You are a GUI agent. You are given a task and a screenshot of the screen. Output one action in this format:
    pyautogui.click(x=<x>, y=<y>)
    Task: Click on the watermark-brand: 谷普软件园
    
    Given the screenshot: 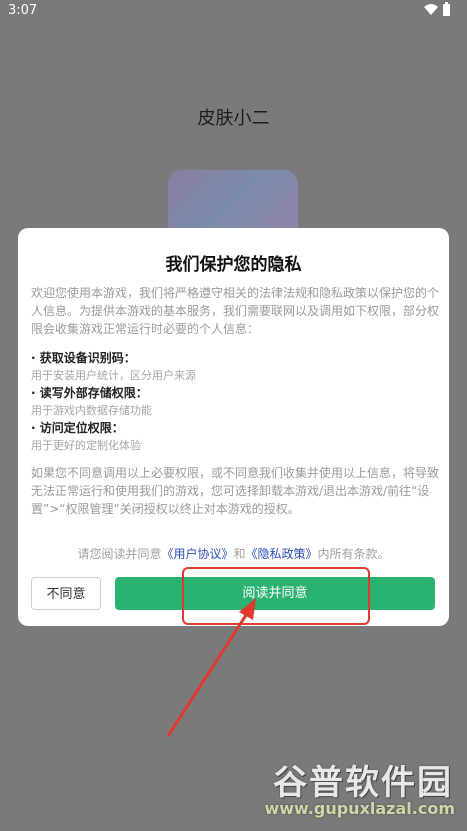 What is the action you would take?
    pyautogui.click(x=363, y=783)
    